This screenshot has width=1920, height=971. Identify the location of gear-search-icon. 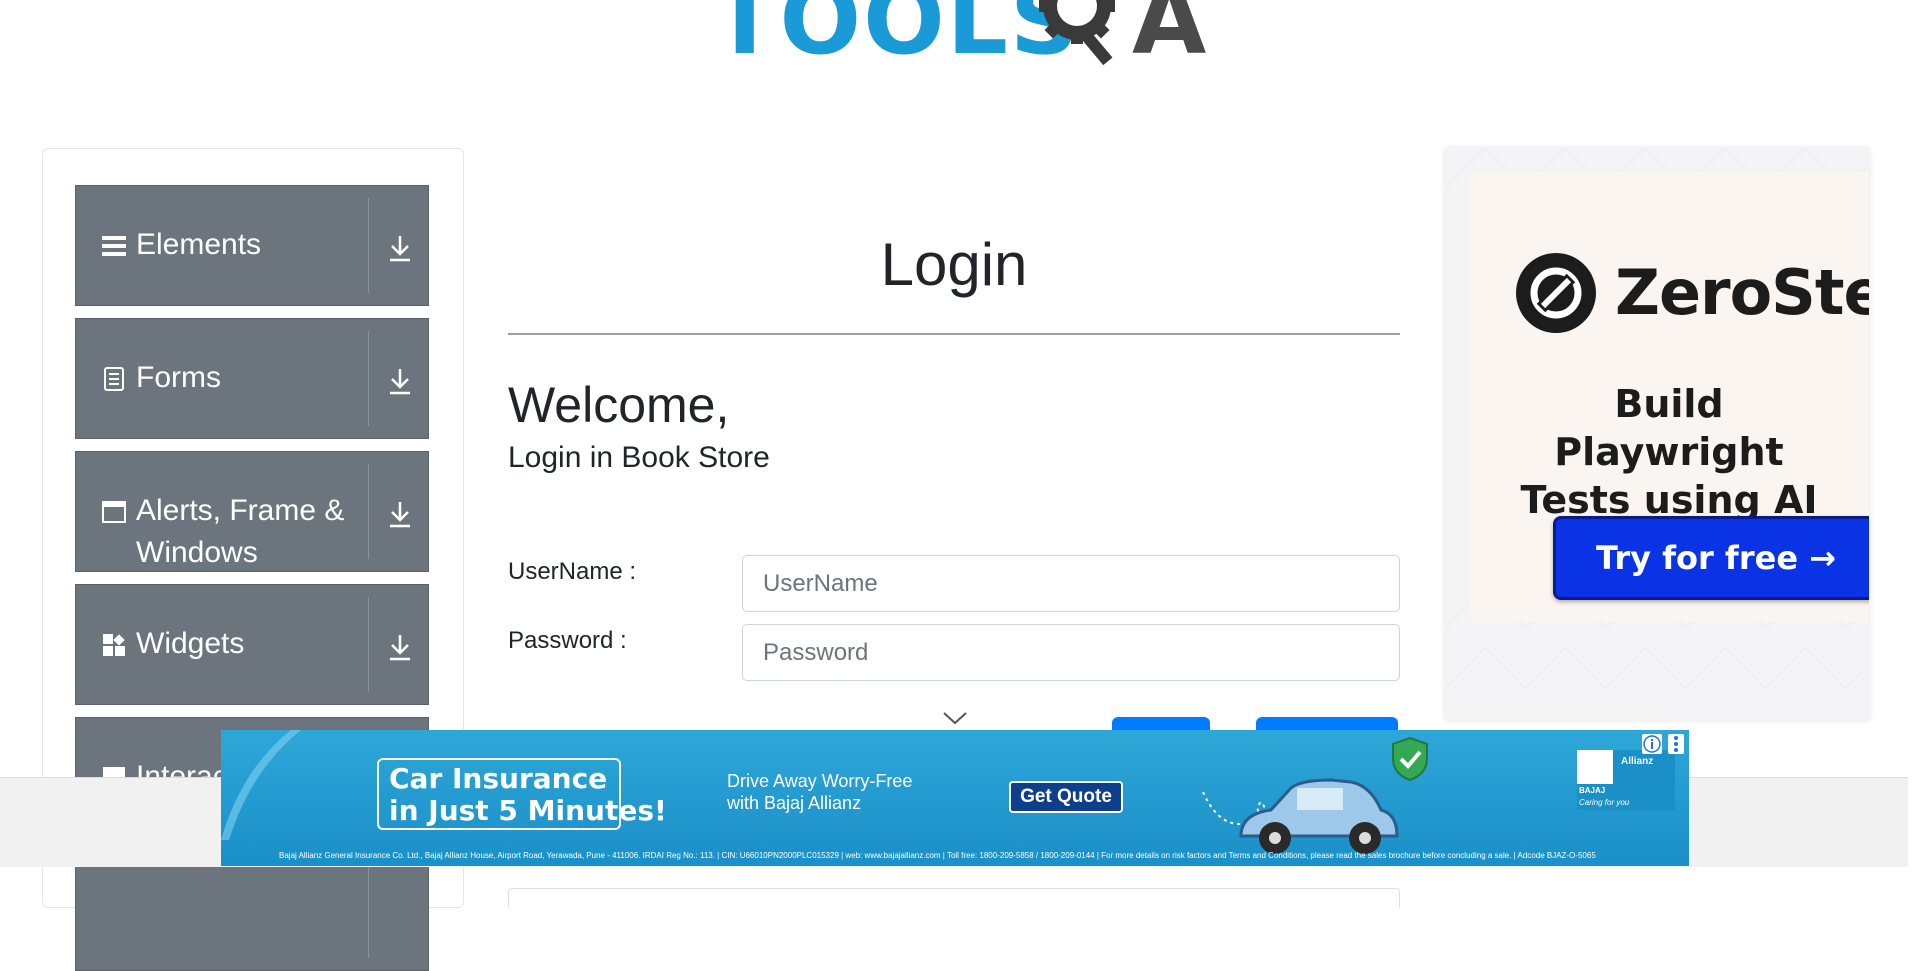
(1077, 33).